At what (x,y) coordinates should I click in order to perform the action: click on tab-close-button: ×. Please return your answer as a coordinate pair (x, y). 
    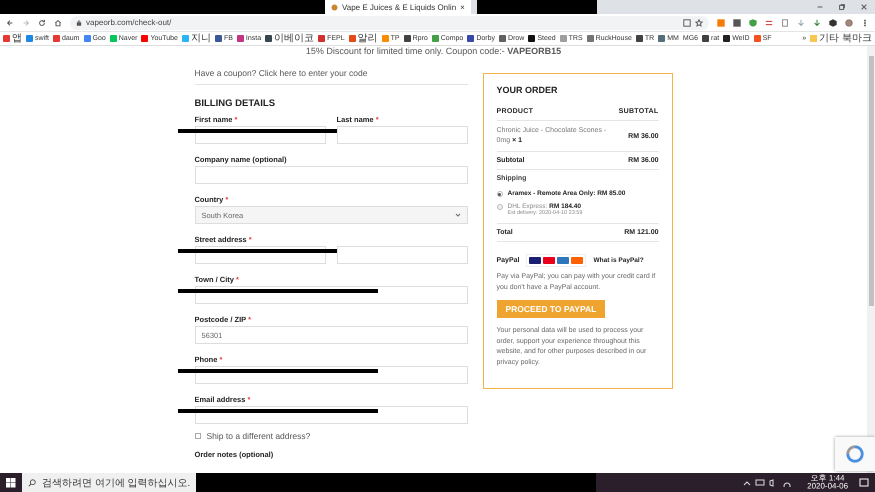
    Looking at the image, I should click on (462, 7).